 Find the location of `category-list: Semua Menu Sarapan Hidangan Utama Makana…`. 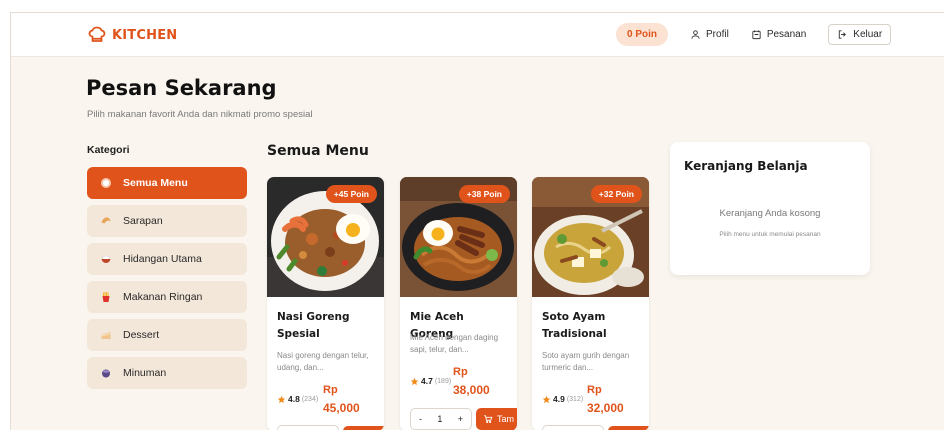

category-list: Semua Menu Sarapan Hidangan Utama Makana… is located at coordinates (167, 281).